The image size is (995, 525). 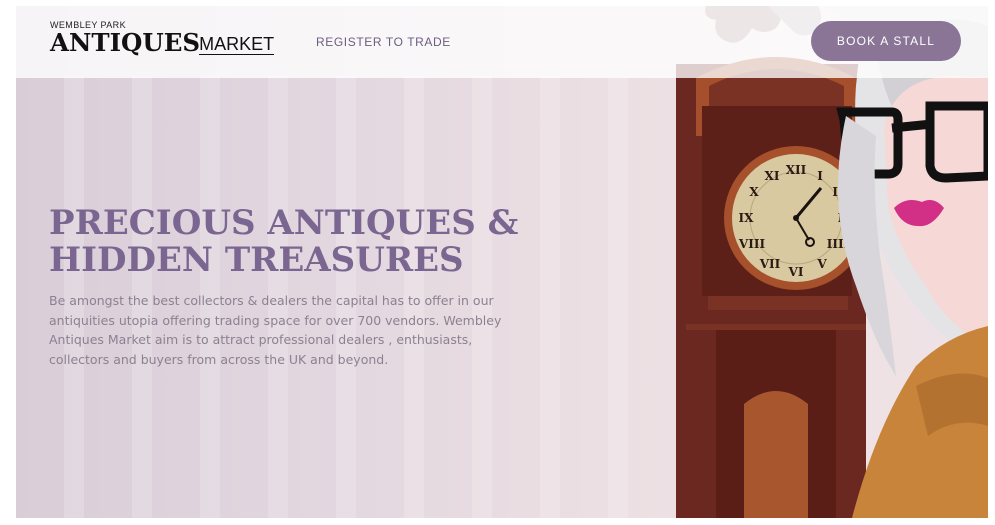 What do you see at coordinates (752, 244) in the screenshot?
I see `svg-text: VIII` at bounding box center [752, 244].